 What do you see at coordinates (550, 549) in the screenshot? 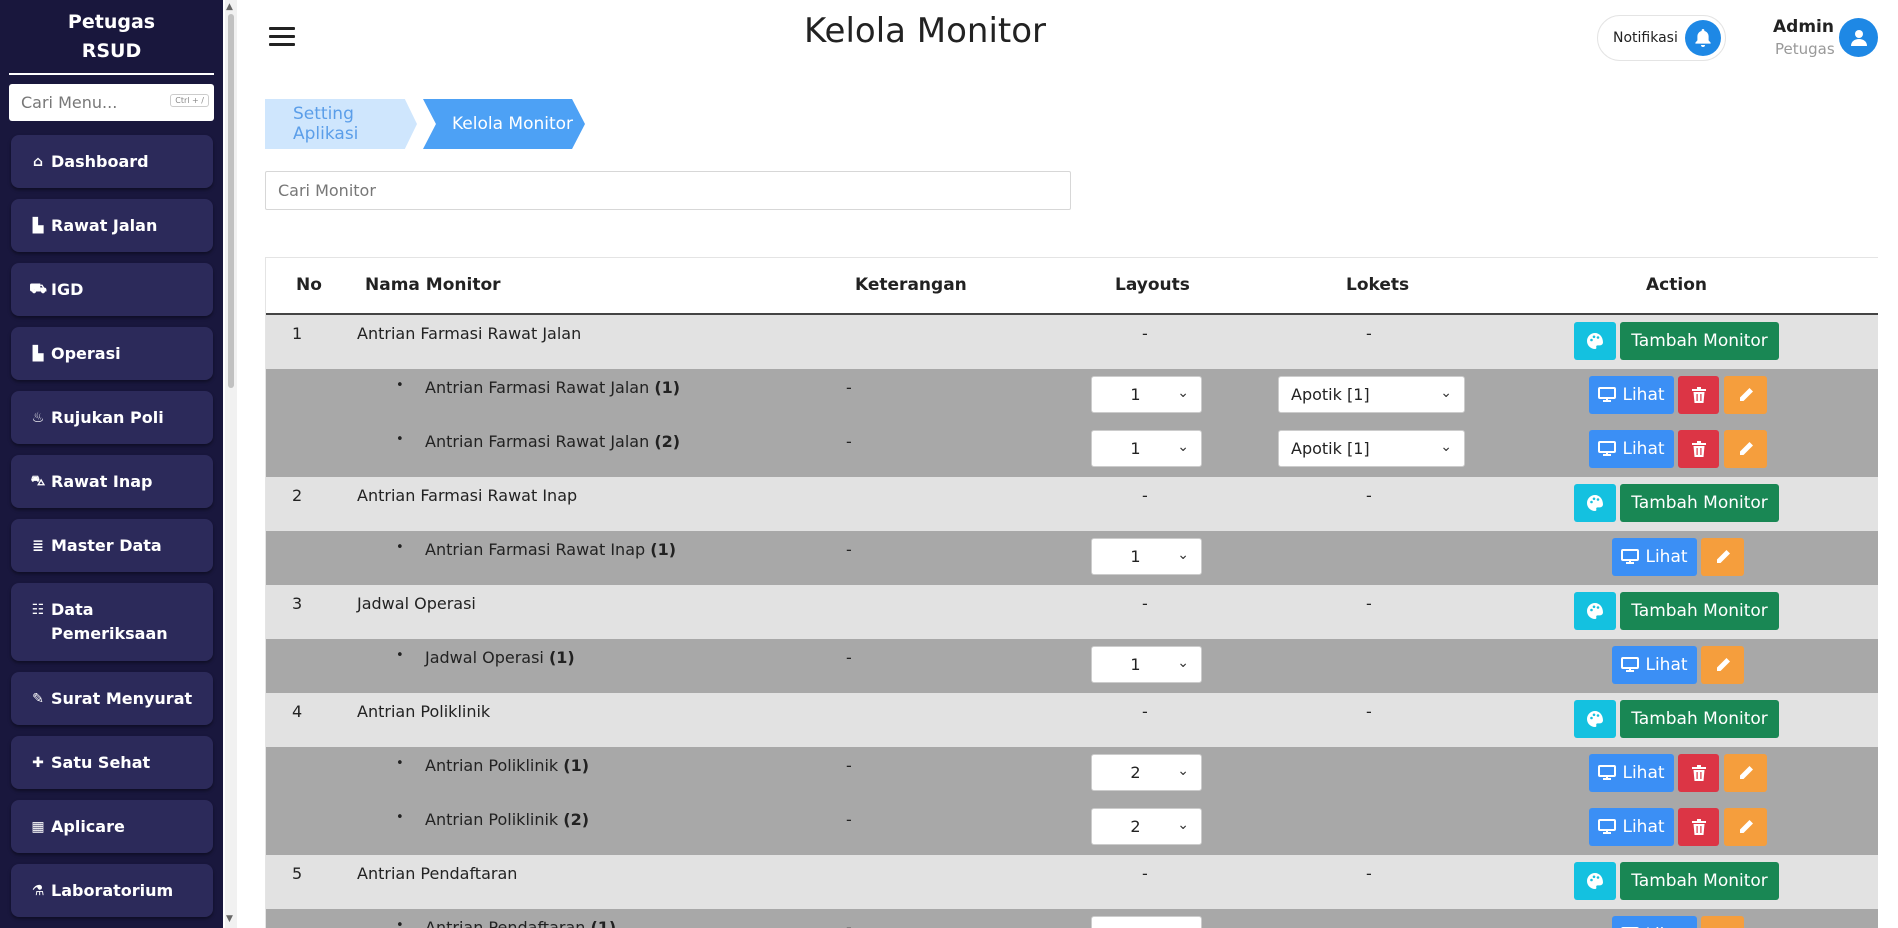
I see `monitor-name: Antrian Farmasi Rawat Inap (1)` at bounding box center [550, 549].